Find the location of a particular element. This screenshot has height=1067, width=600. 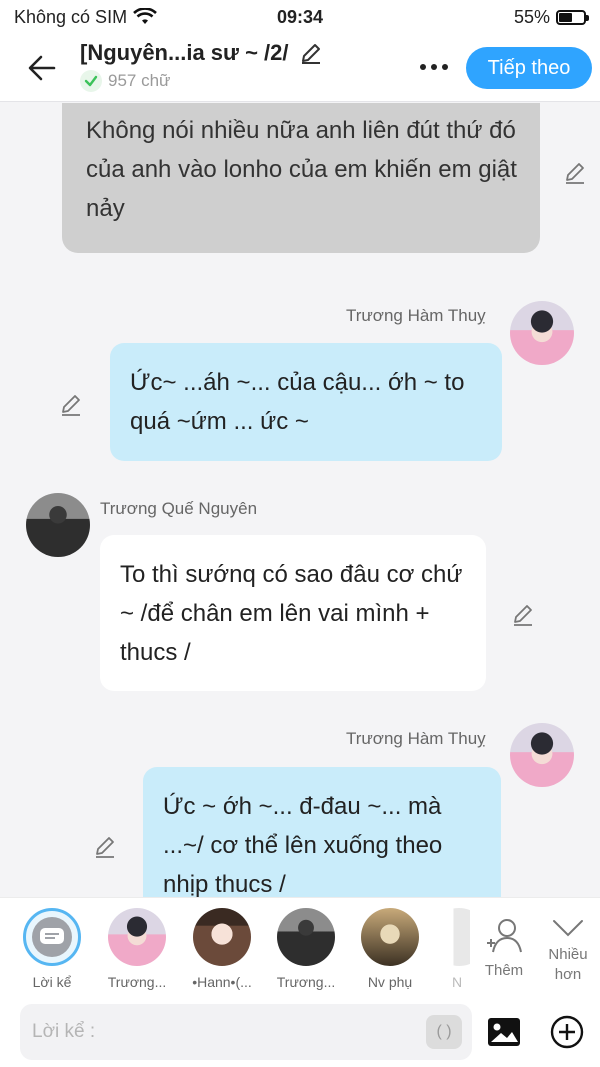

add-person-icon is located at coordinates (504, 936).